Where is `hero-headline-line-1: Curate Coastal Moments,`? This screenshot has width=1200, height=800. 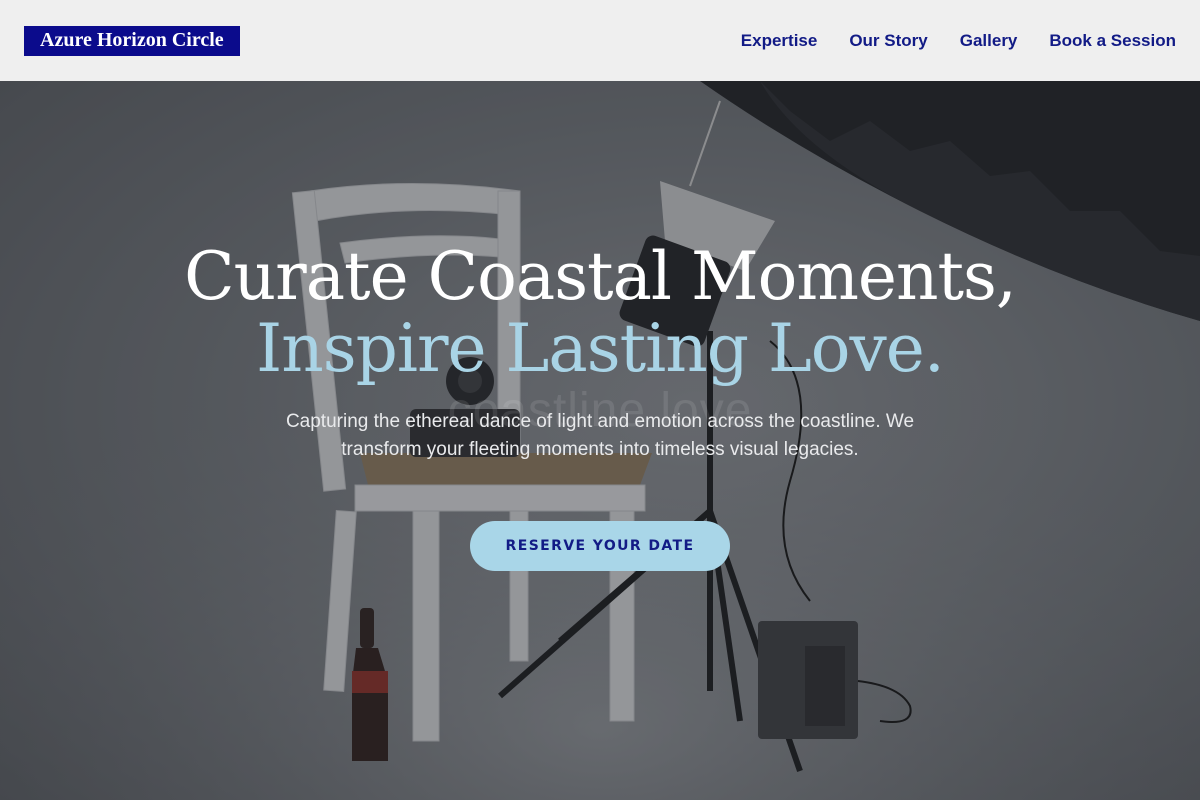 hero-headline-line-1: Curate Coastal Moments, is located at coordinates (600, 276).